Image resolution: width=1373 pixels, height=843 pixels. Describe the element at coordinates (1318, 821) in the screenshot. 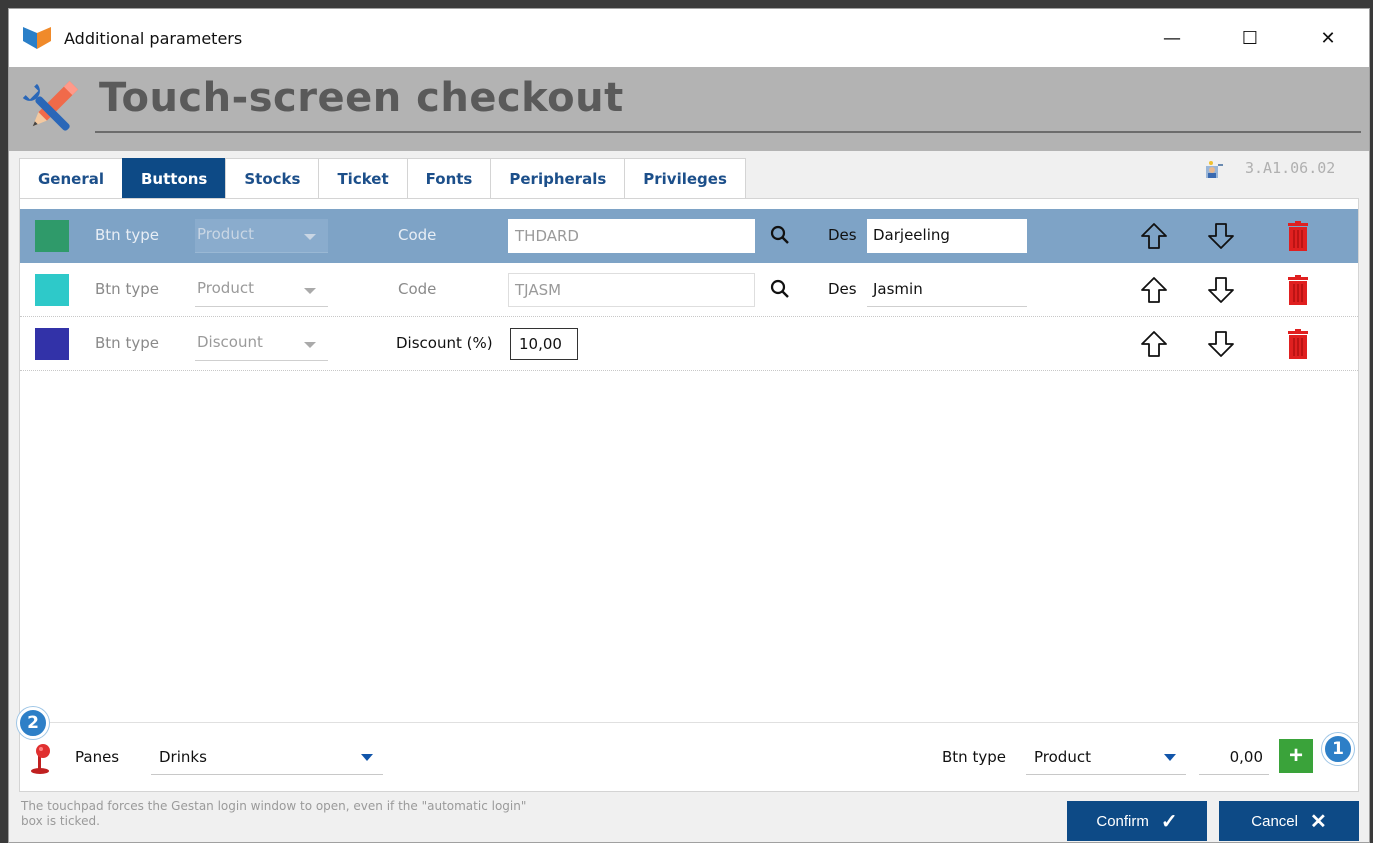

I see `close-icon: ✕` at that location.